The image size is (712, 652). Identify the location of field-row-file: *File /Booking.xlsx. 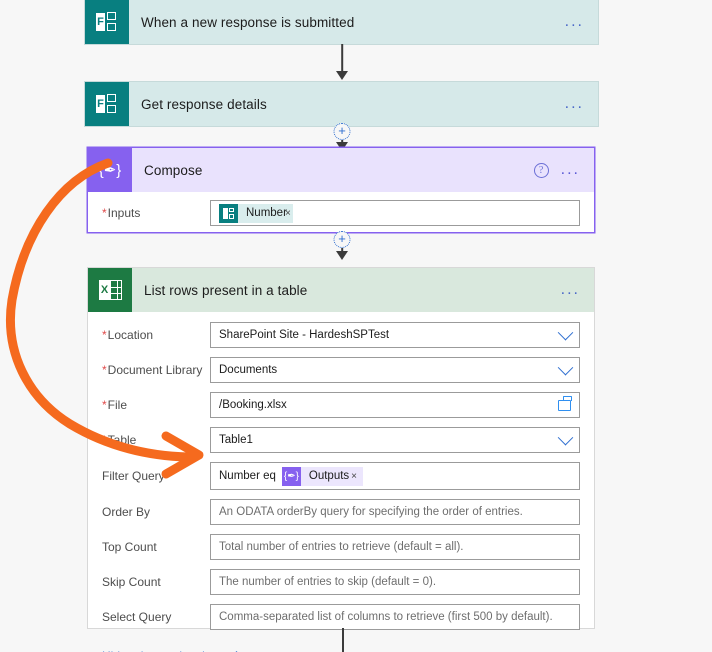
(341, 405).